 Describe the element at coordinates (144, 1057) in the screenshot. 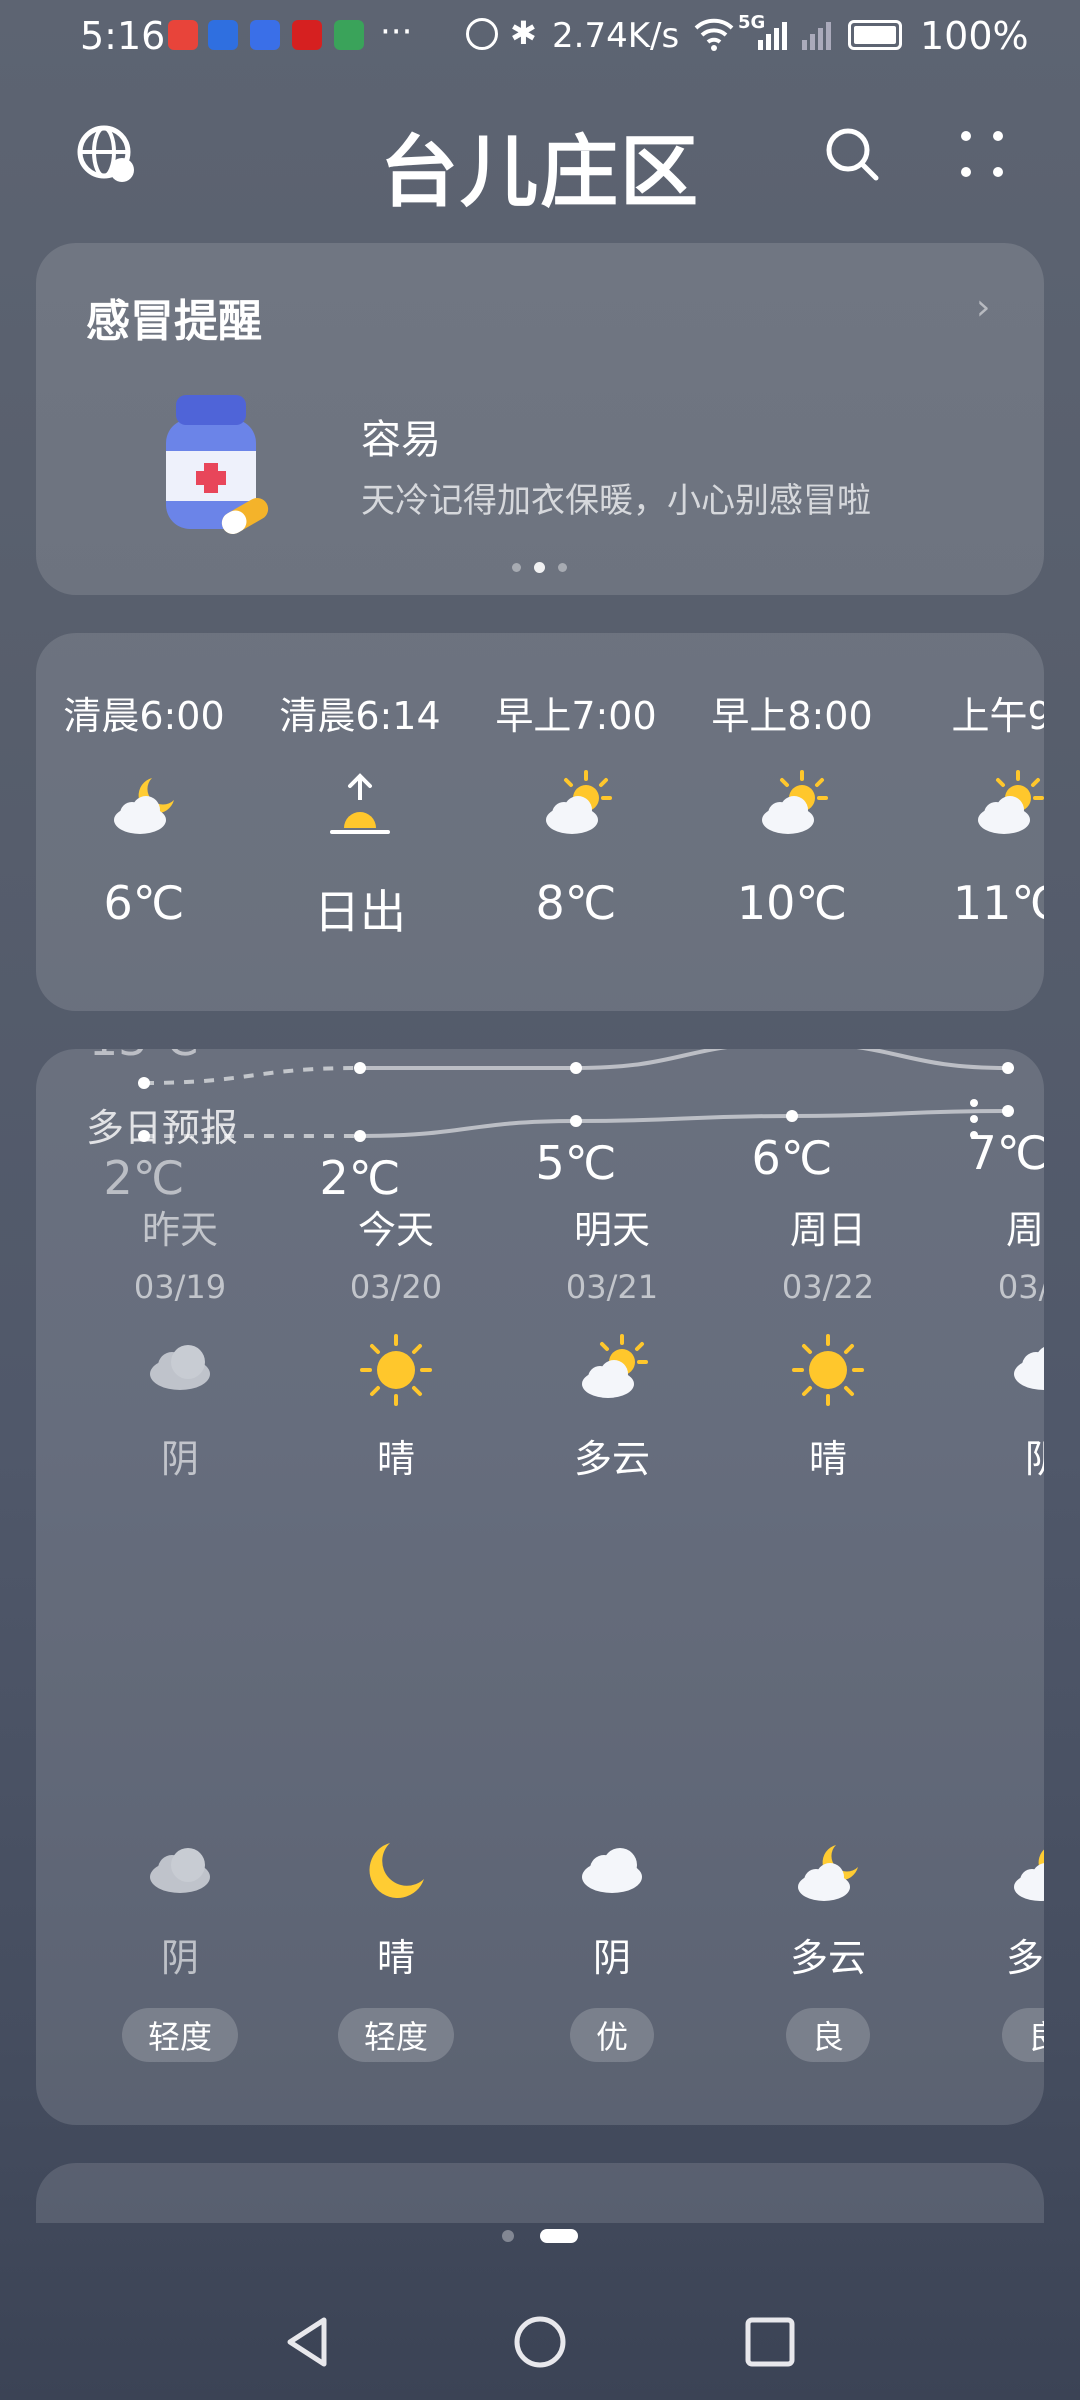

I see `high-temp-label: 13℃` at that location.